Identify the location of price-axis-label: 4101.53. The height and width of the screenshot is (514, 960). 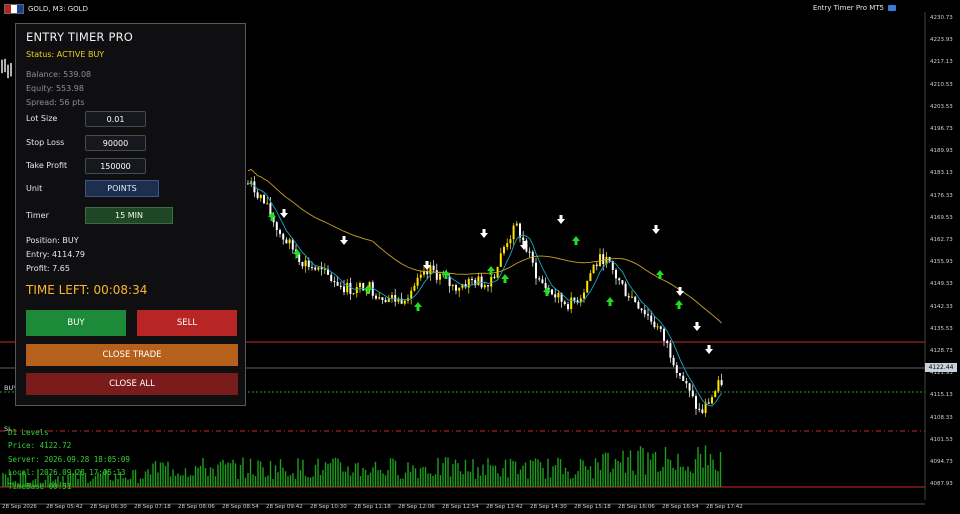
(941, 439).